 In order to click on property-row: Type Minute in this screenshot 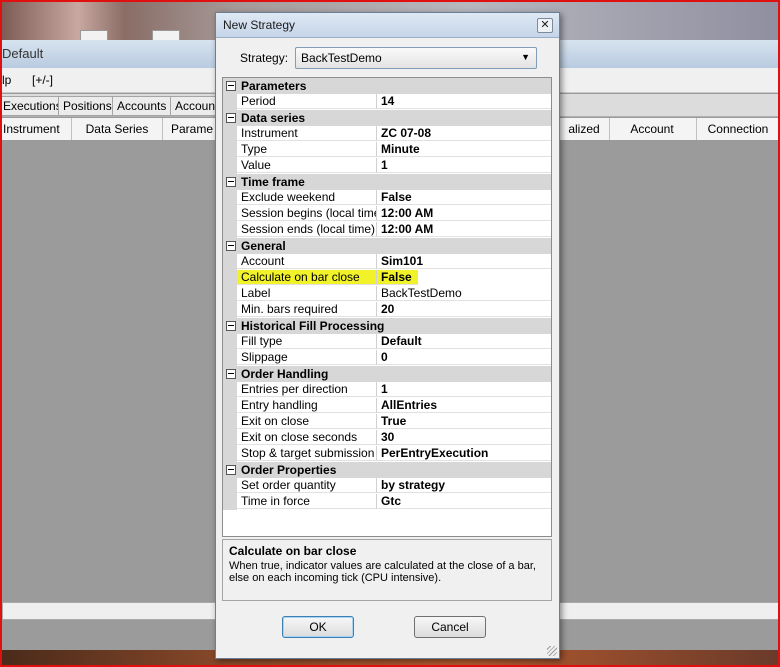, I will do `click(387, 150)`.